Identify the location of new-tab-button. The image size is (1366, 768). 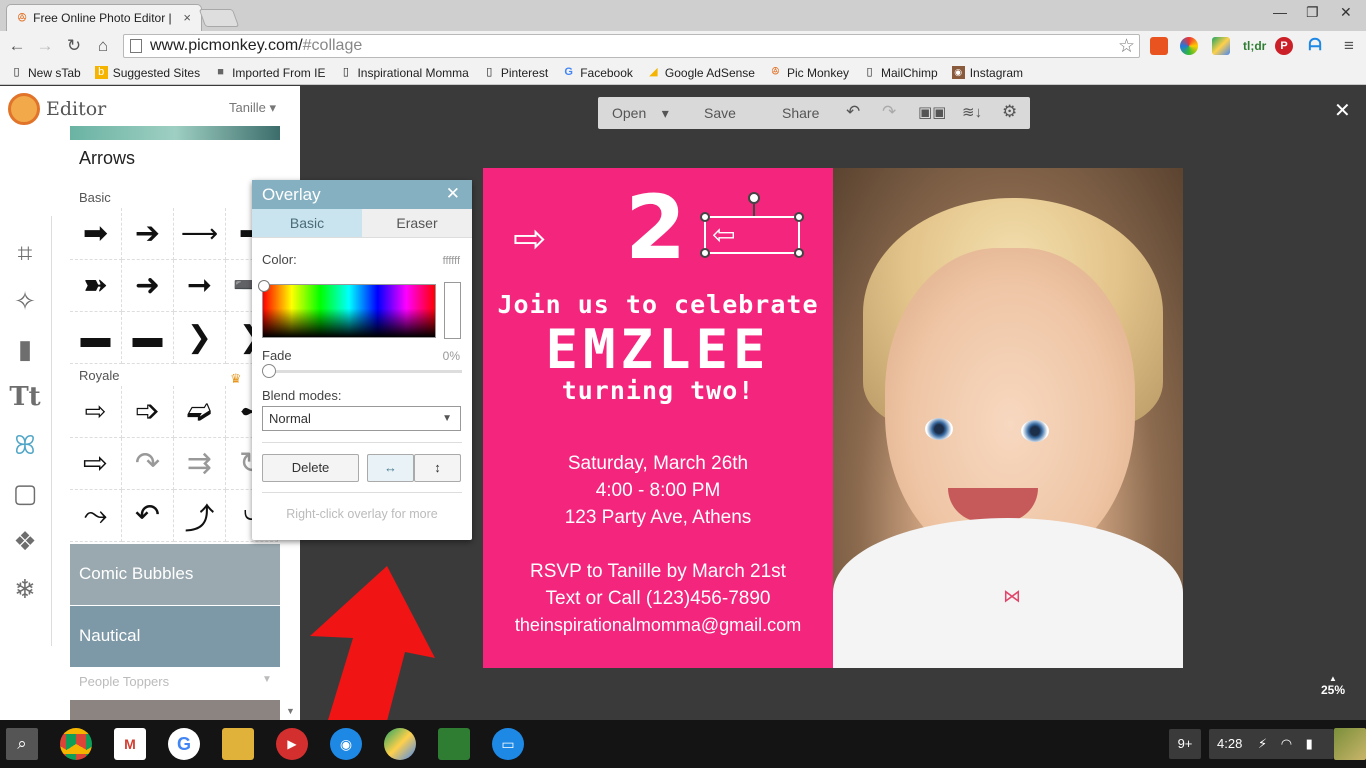
(219, 18).